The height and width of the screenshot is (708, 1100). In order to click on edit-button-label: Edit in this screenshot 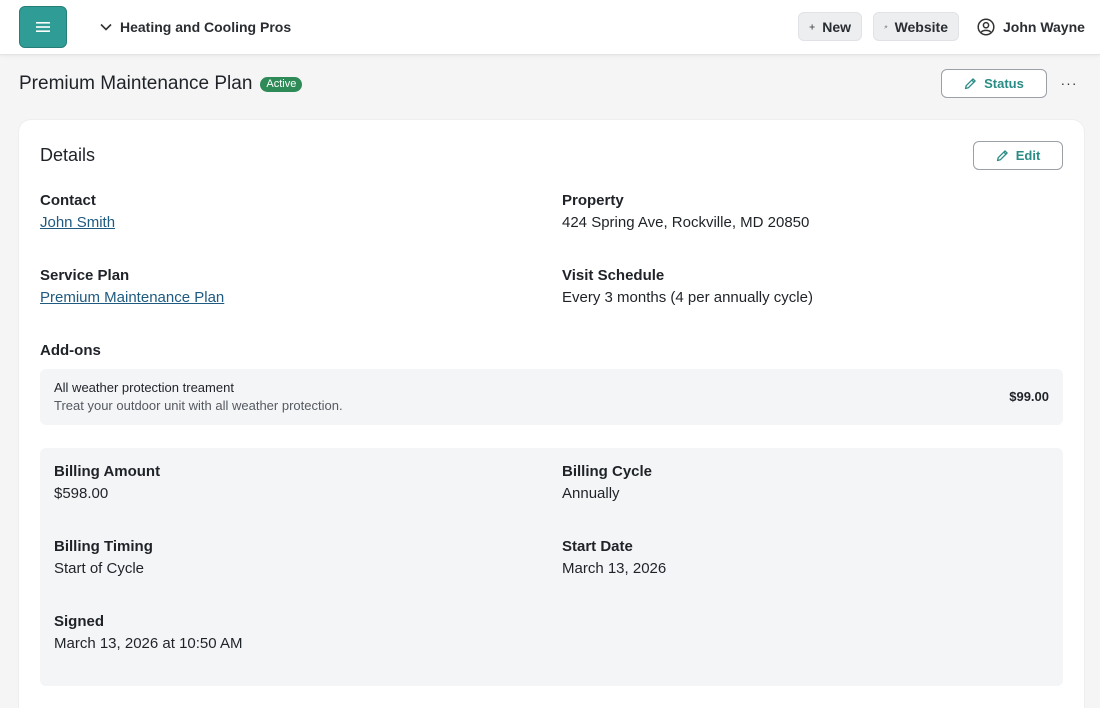, I will do `click(1028, 155)`.